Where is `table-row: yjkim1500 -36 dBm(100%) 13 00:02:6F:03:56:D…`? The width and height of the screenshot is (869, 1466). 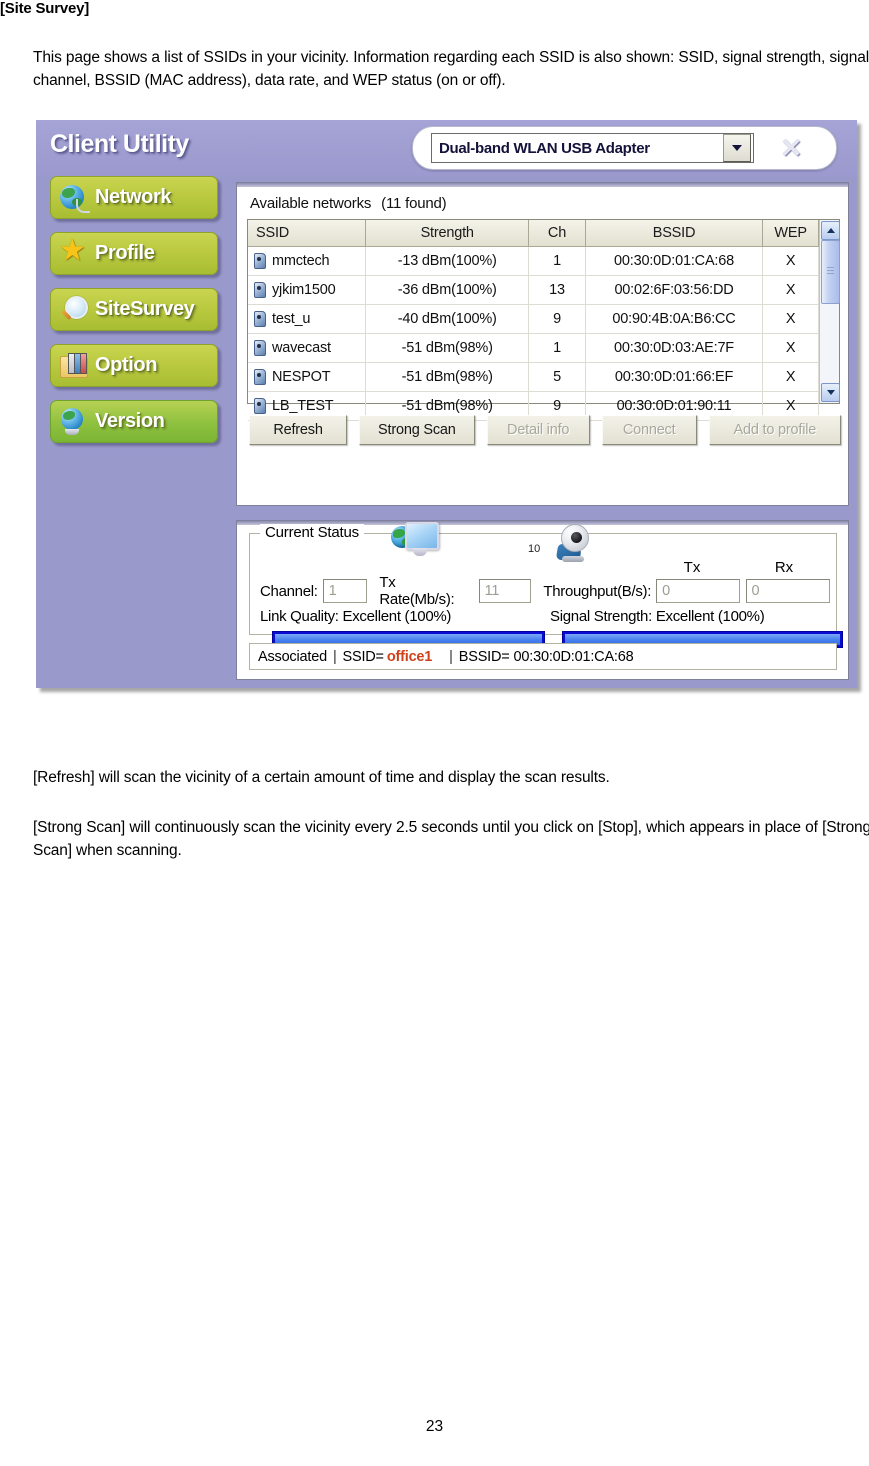 table-row: yjkim1500 -36 dBm(100%) 13 00:02:6F:03:56:D… is located at coordinates (533, 290).